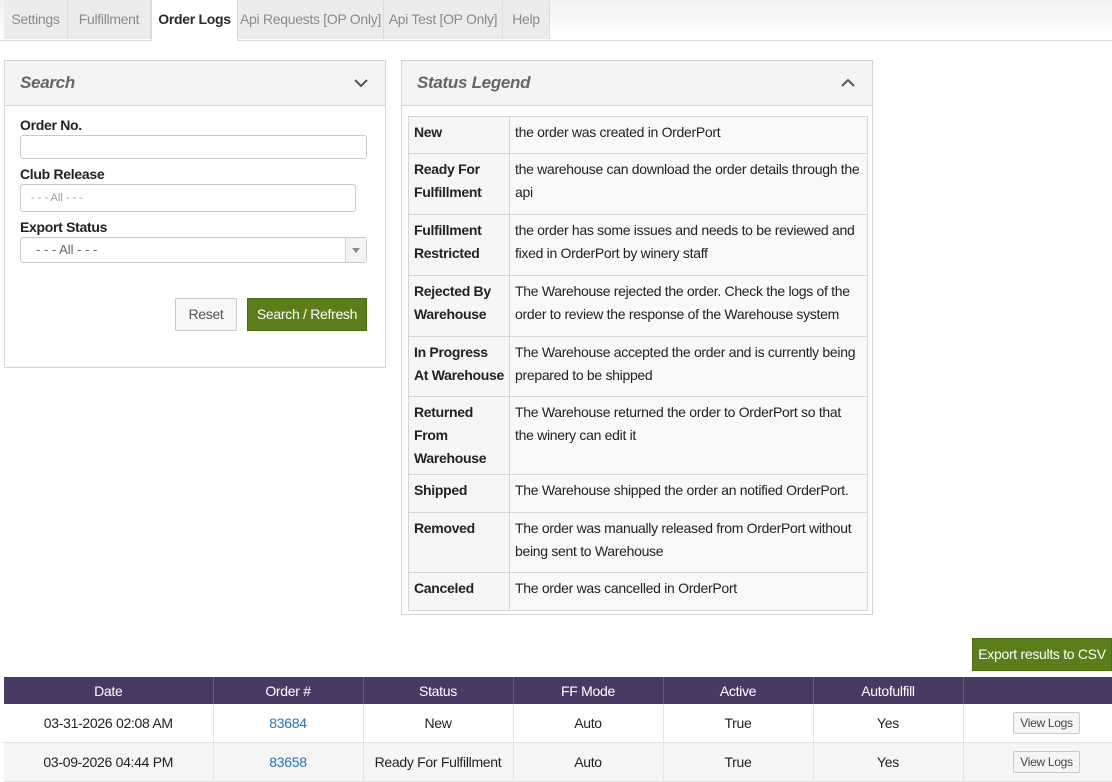 The image size is (1112, 782). Describe the element at coordinates (355, 250) in the screenshot. I see `dropdown-arrow-icon` at that location.